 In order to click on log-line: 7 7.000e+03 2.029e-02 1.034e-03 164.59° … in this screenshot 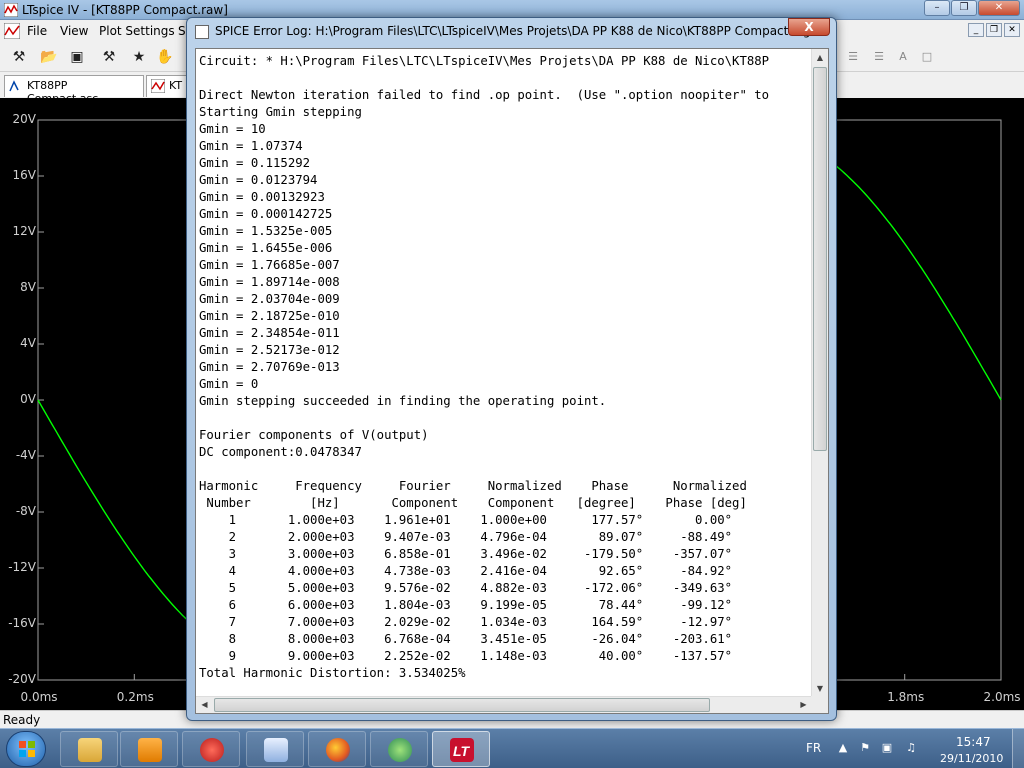, I will do `click(466, 622)`.